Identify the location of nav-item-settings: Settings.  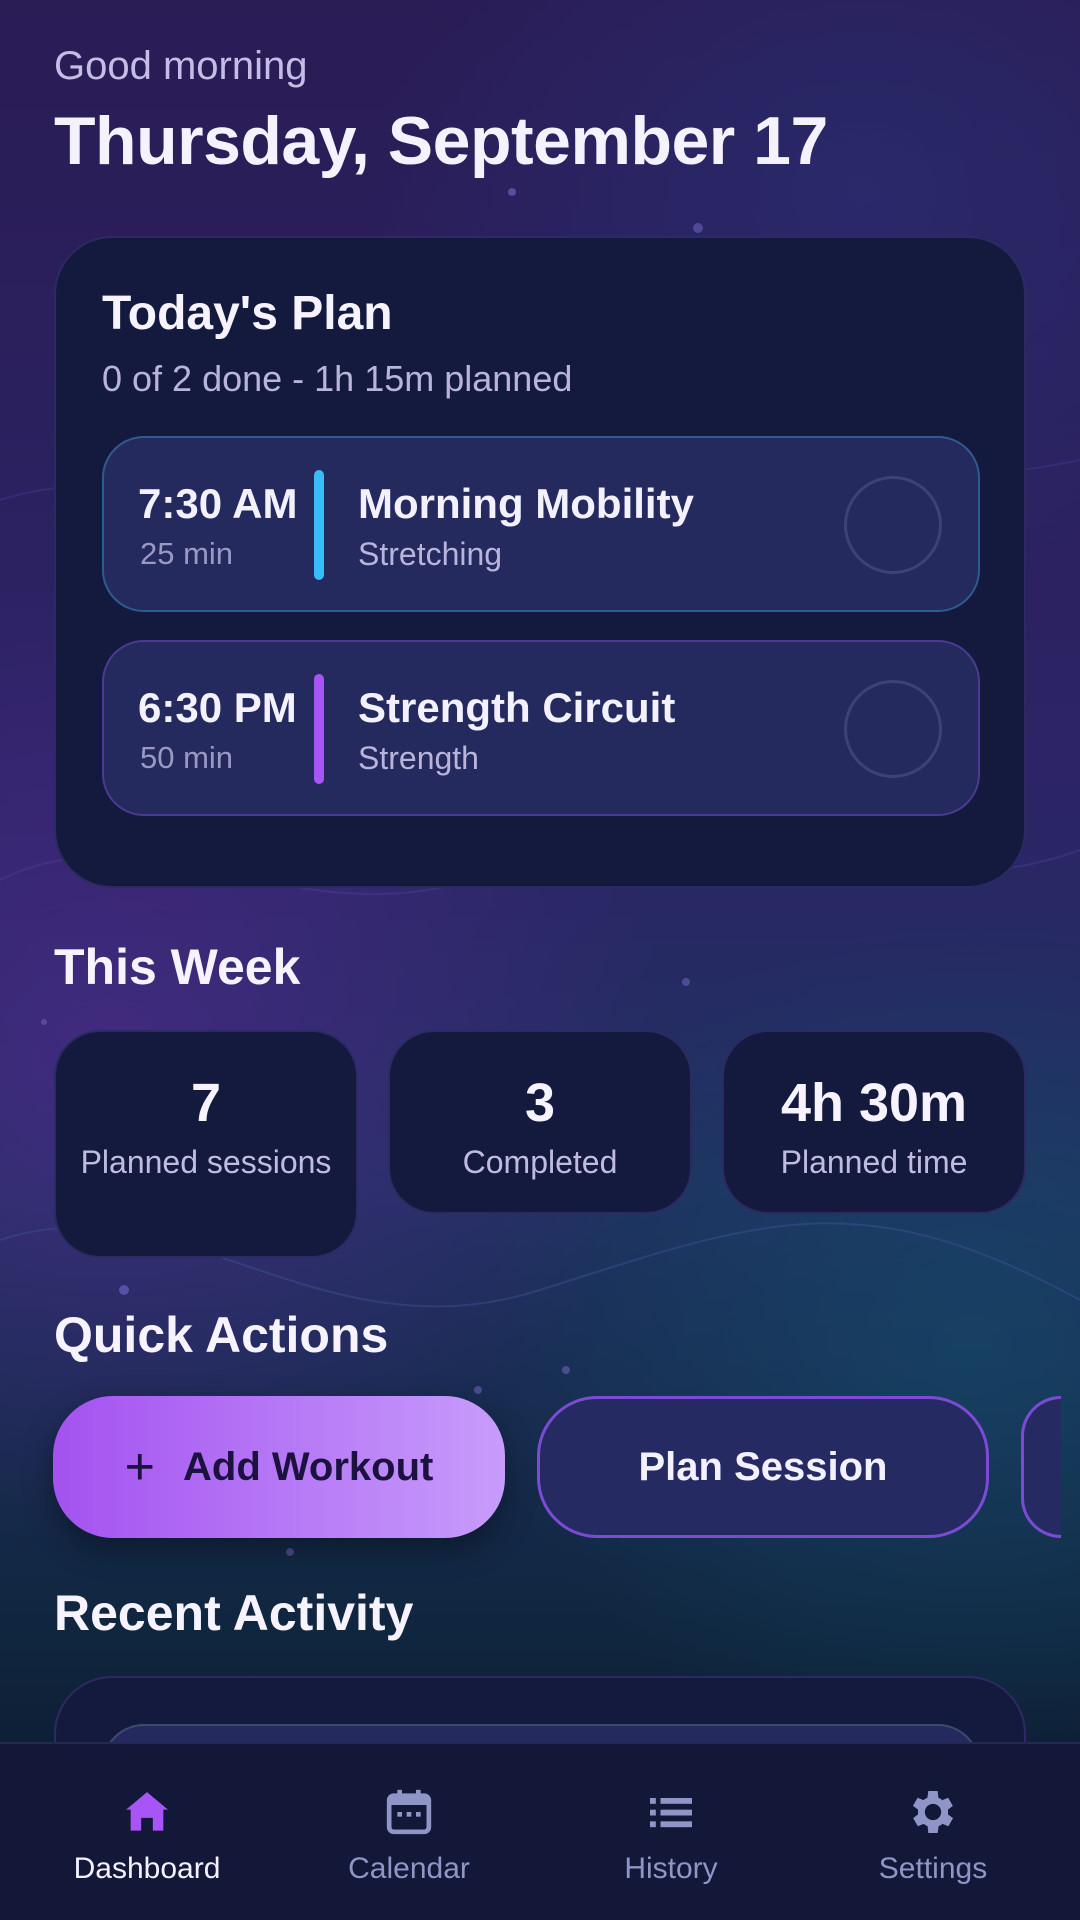
(933, 1832).